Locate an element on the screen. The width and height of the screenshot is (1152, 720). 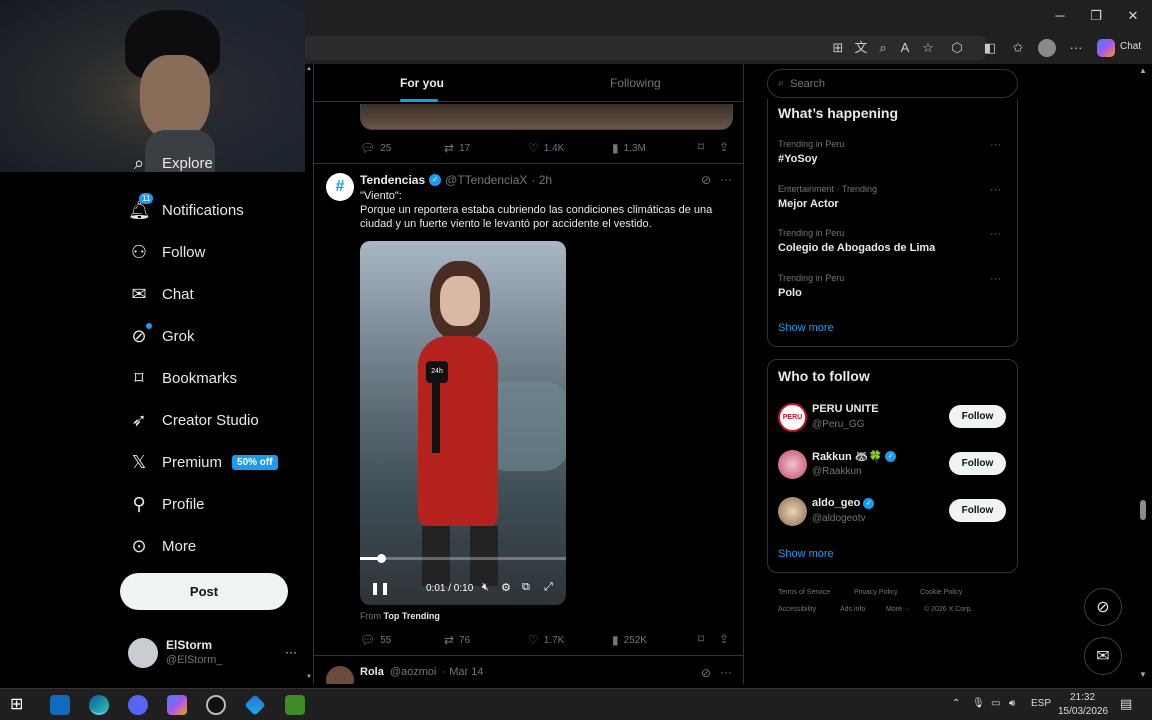
tab-following: Following is located at coordinates (635, 83).